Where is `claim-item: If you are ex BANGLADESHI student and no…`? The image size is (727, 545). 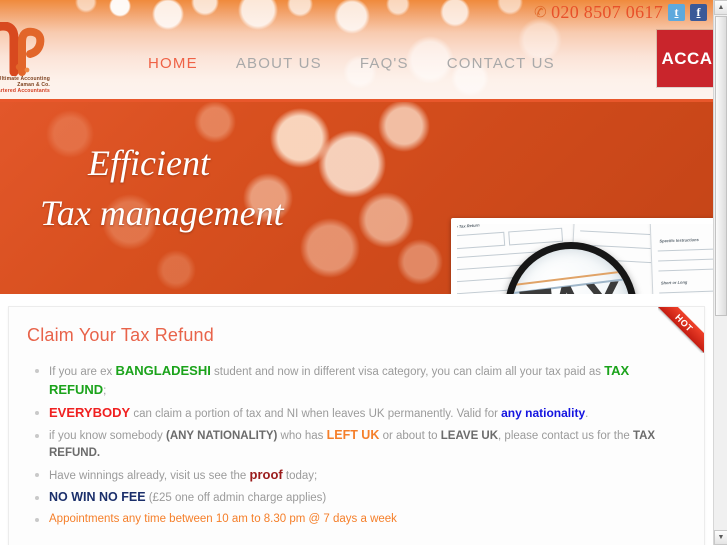 claim-item: If you are ex BANGLADESHI student and no… is located at coordinates (360, 381).